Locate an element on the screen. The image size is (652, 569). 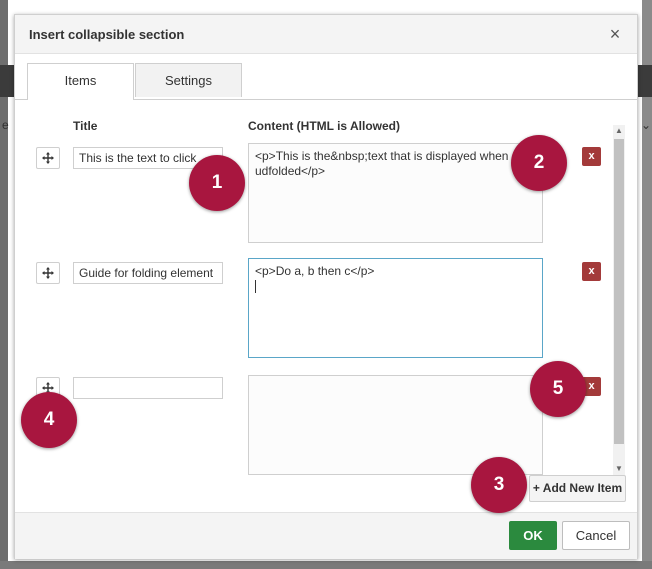
tab-bar: Items Settings is located at coordinates (326, 81).